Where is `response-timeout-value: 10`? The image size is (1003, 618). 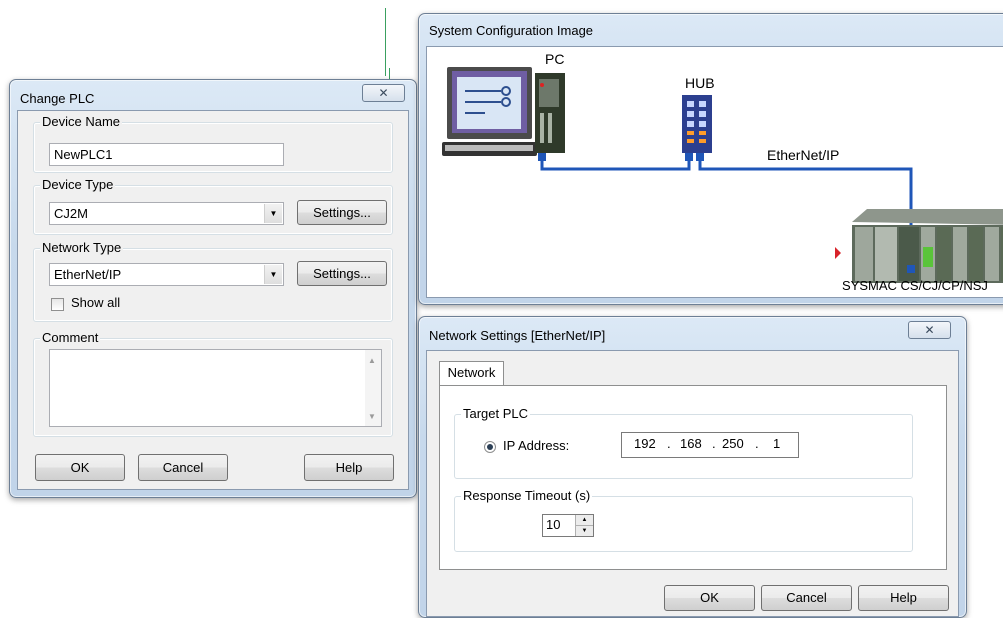
response-timeout-value: 10 is located at coordinates (553, 524).